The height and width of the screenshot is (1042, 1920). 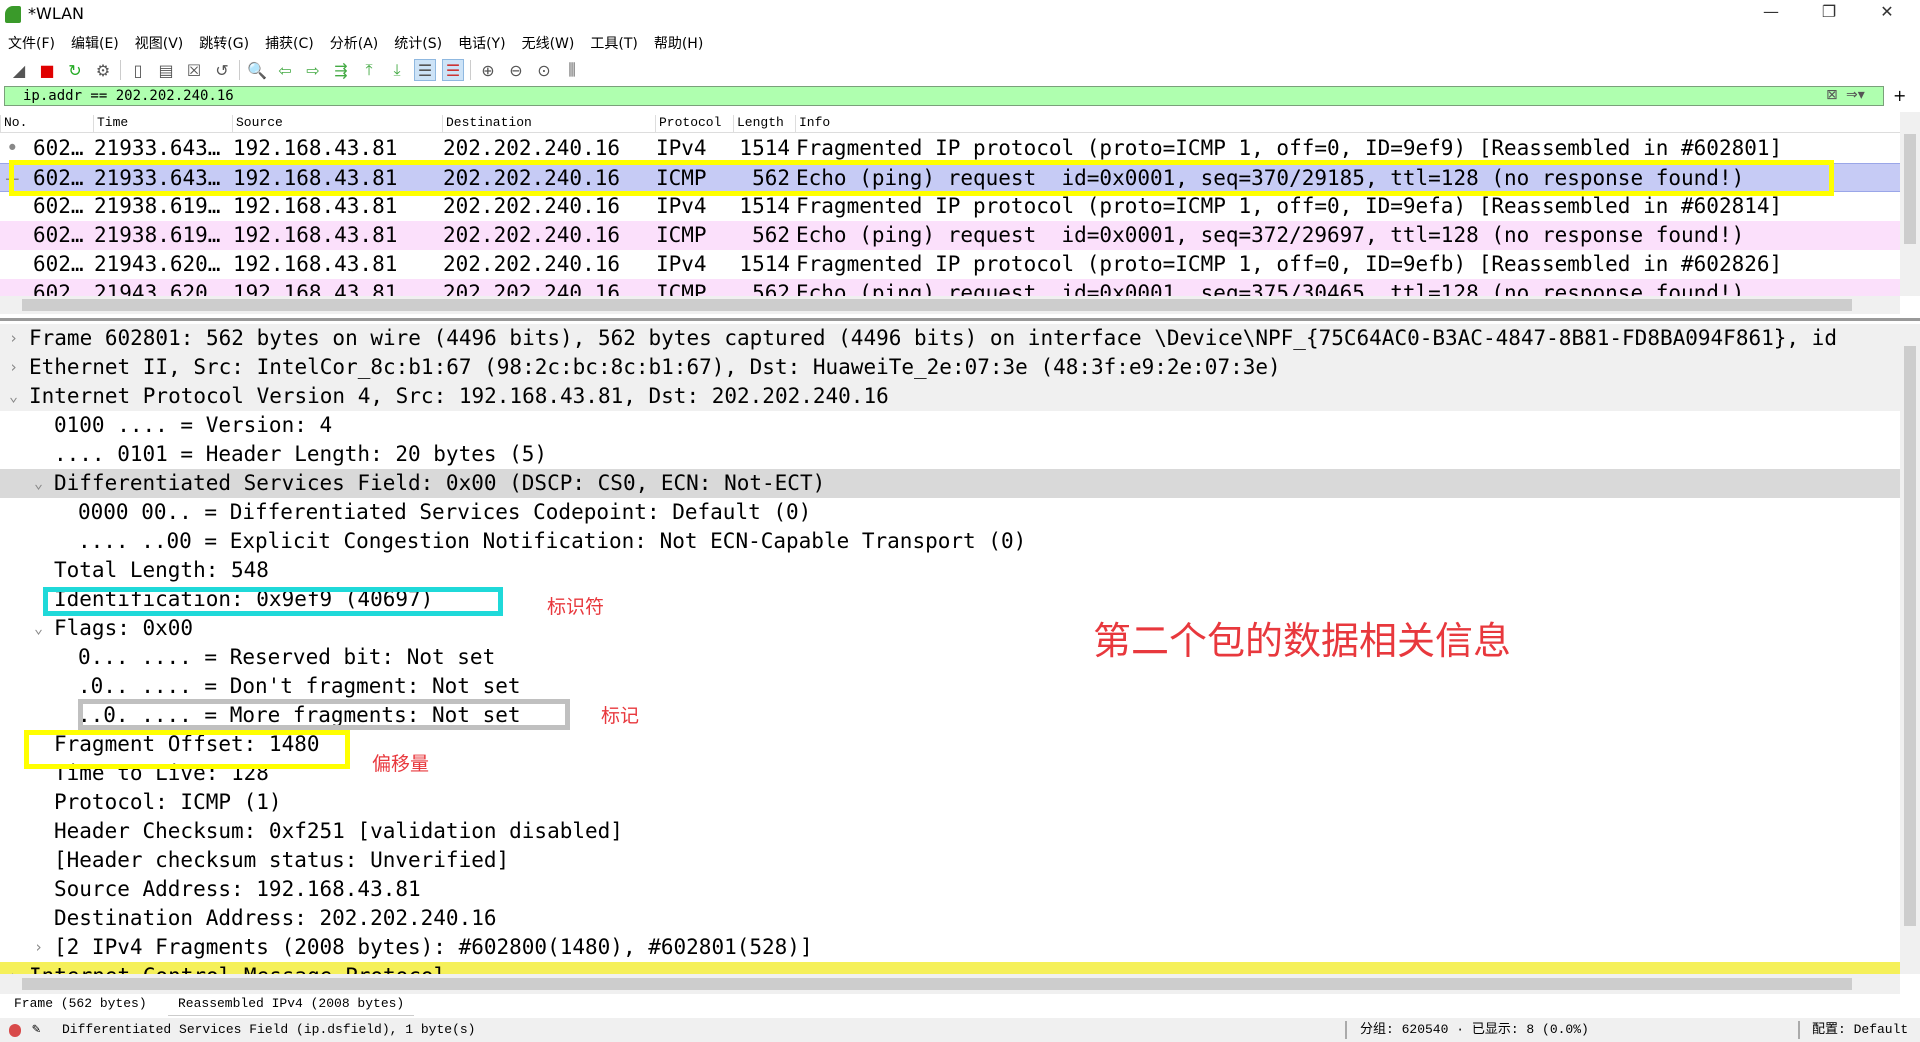 What do you see at coordinates (354, 42) in the screenshot?
I see `menu-item: 分析(A)` at bounding box center [354, 42].